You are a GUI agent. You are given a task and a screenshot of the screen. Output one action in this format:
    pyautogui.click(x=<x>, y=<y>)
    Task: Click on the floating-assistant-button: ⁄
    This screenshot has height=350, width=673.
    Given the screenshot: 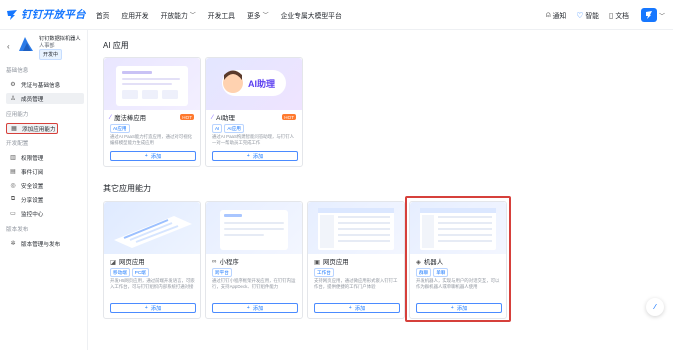 What is the action you would take?
    pyautogui.click(x=655, y=307)
    